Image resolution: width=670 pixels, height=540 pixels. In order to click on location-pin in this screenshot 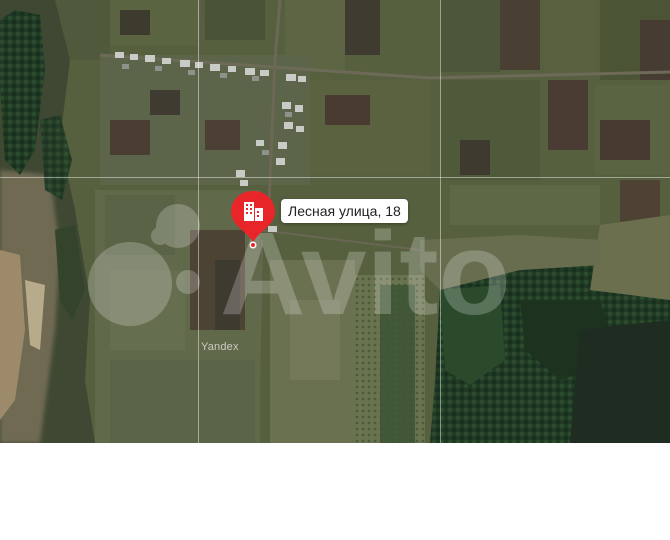, I will do `click(253, 220)`.